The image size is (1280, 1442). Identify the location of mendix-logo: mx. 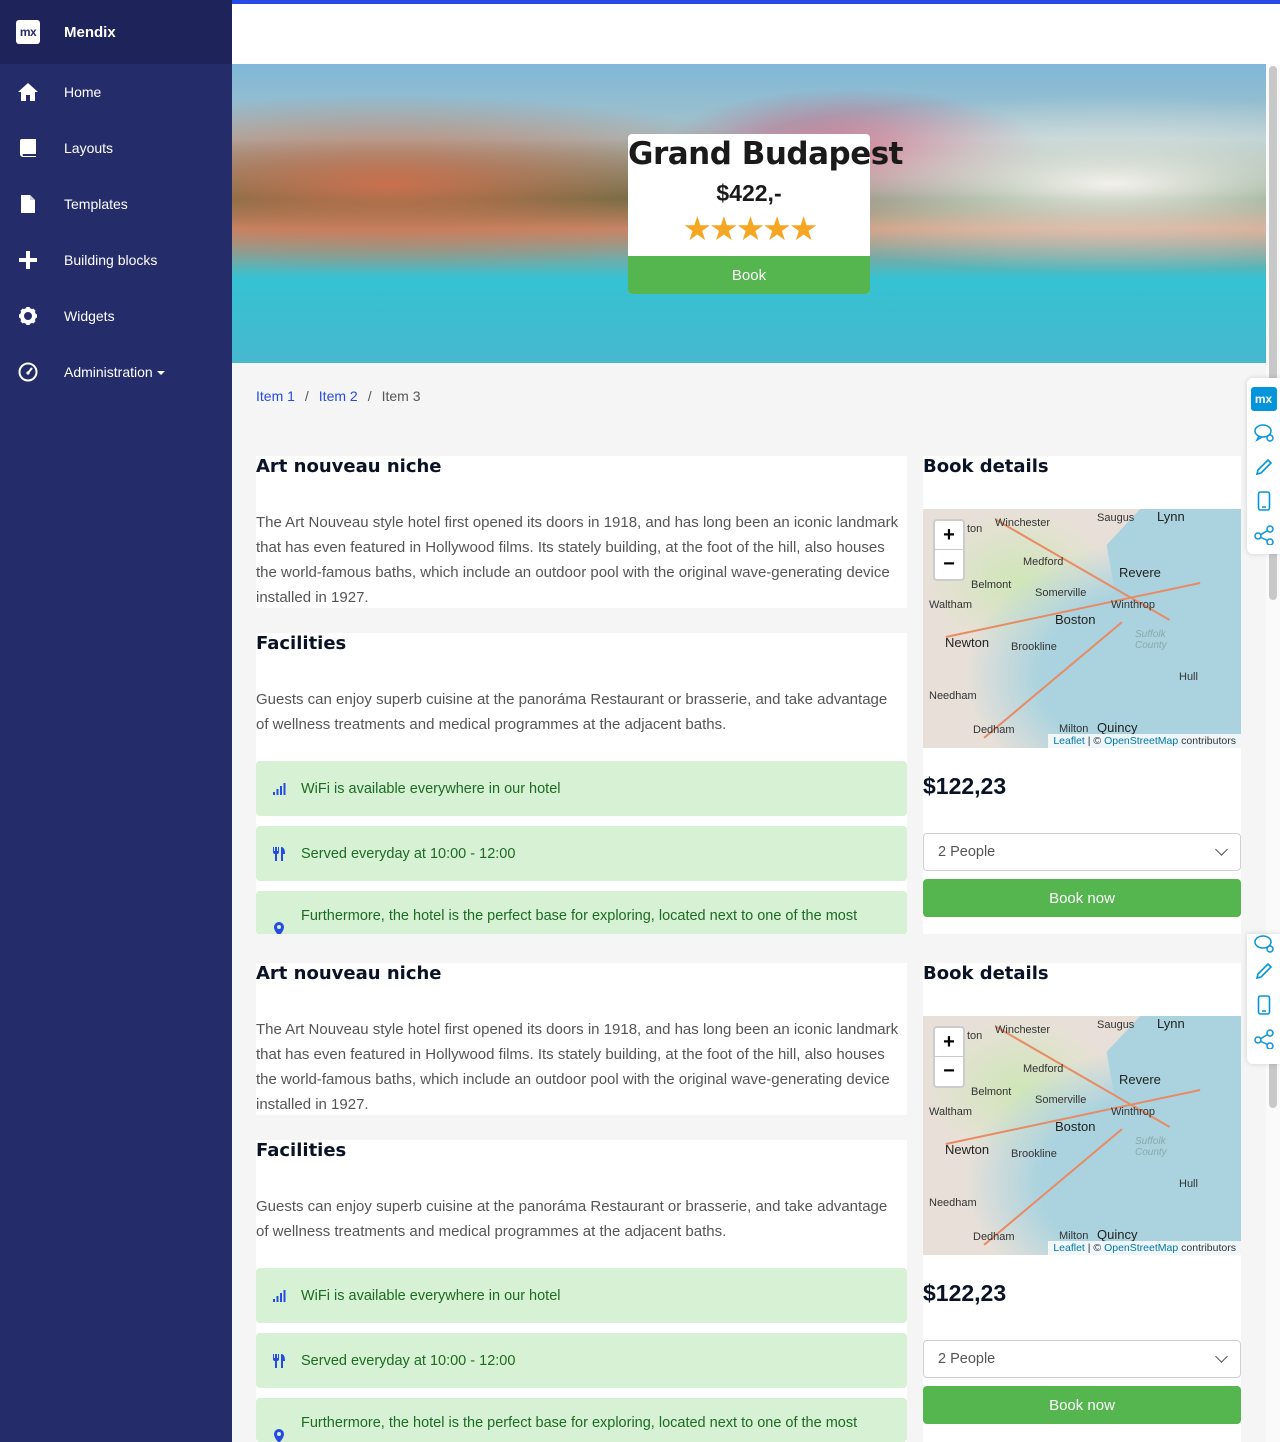
(28, 32).